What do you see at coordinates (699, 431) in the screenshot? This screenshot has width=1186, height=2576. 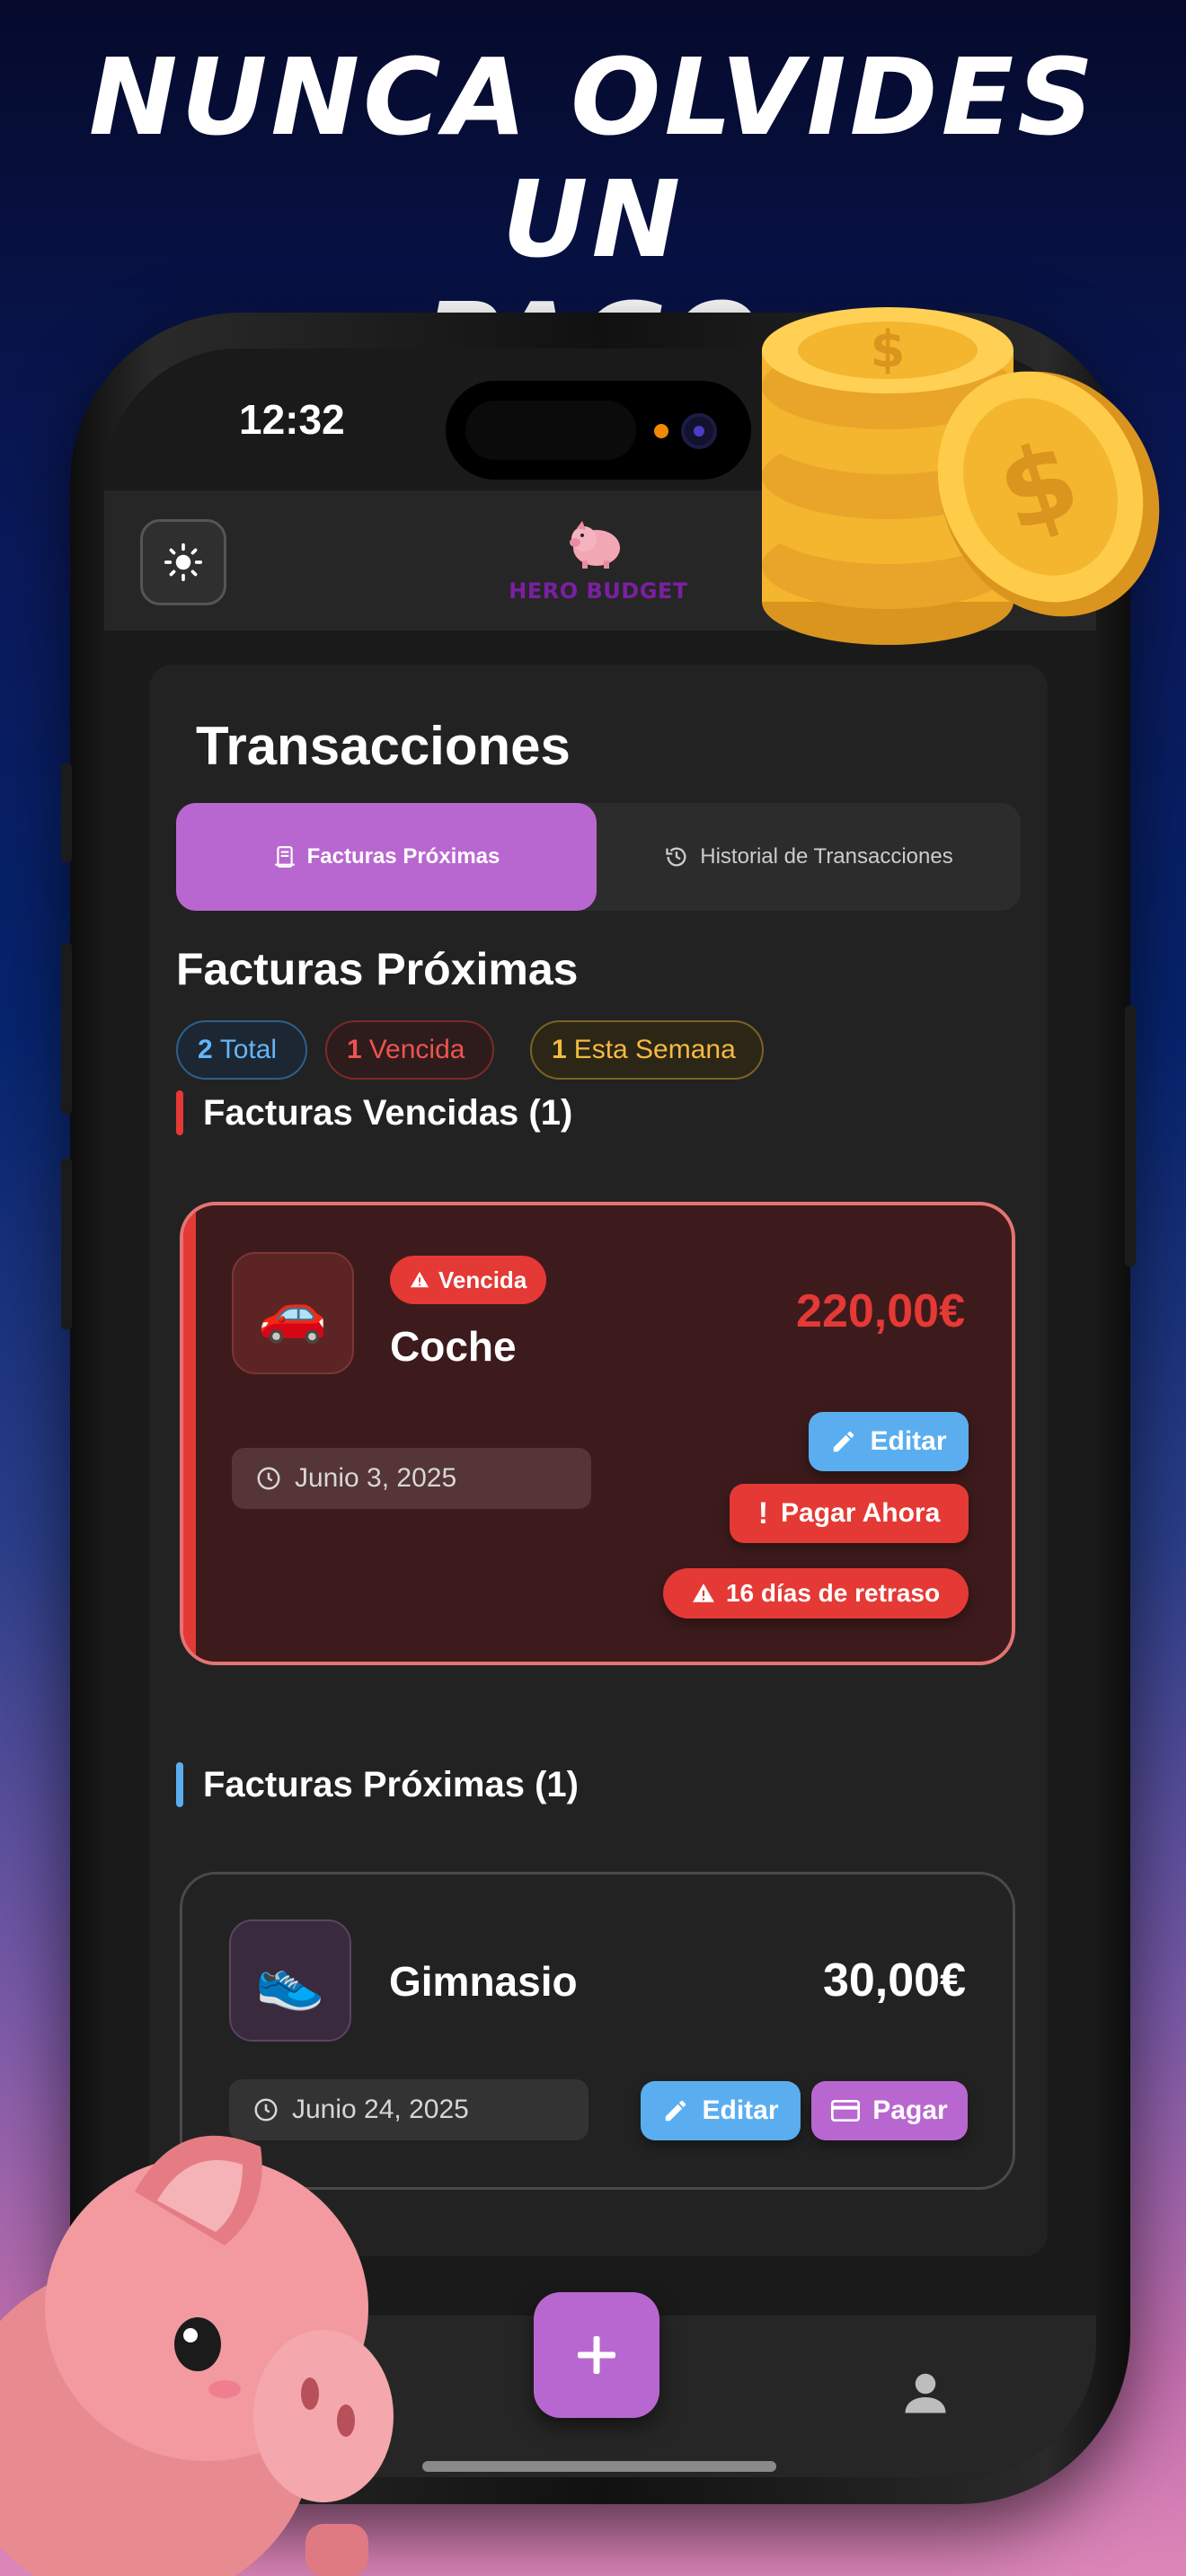 I see `camera-icon` at bounding box center [699, 431].